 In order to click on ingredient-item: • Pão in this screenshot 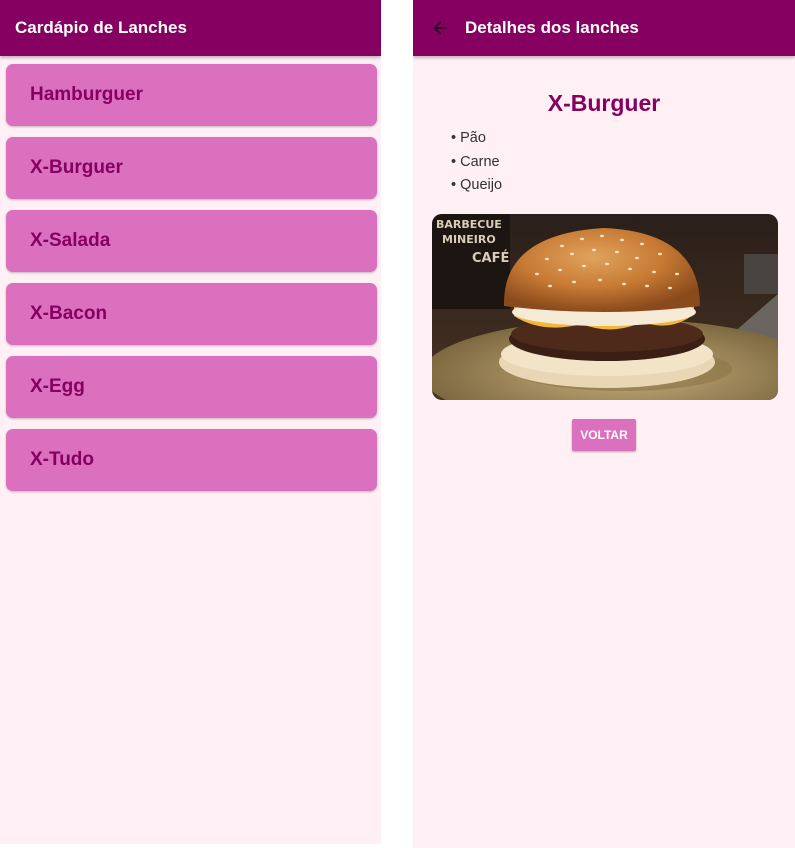, I will do `click(468, 138)`.